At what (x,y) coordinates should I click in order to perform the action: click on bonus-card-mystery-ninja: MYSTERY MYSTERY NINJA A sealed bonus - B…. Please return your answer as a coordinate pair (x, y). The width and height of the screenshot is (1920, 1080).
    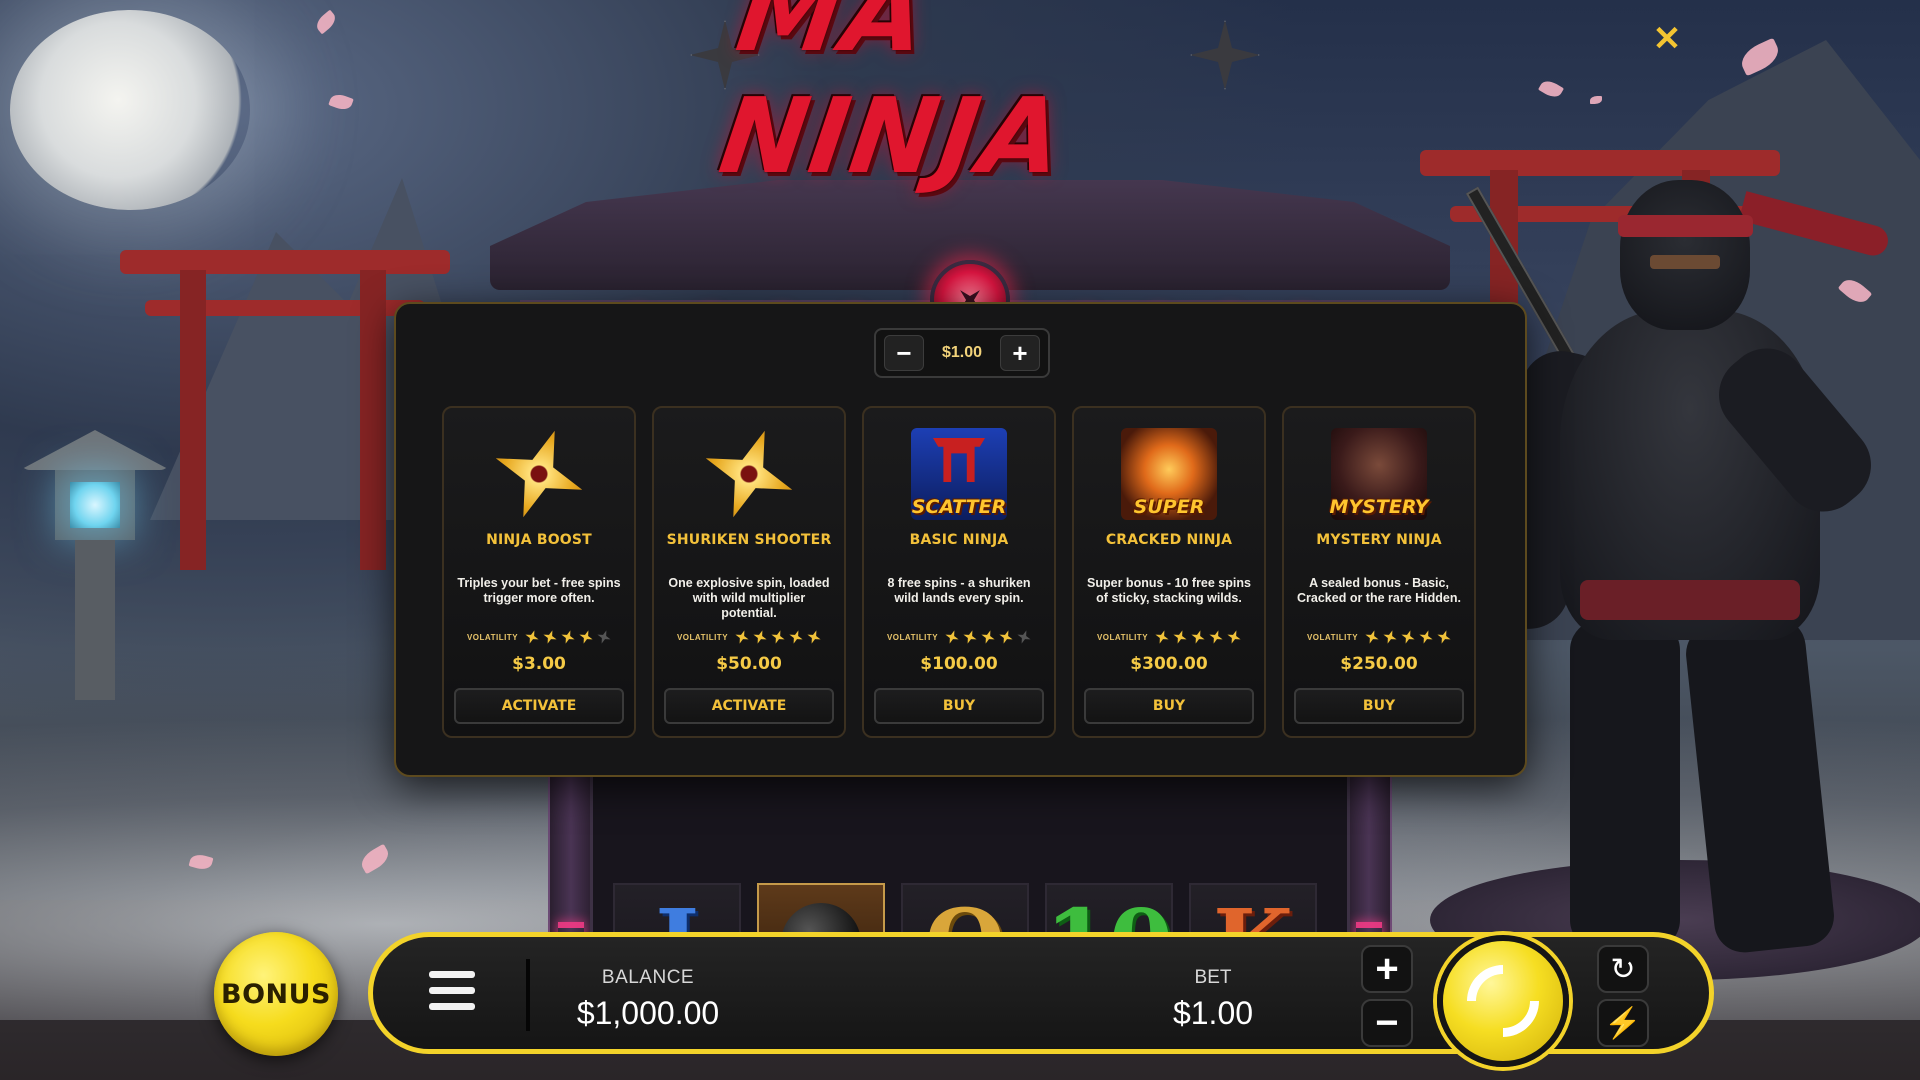
    Looking at the image, I should click on (1379, 572).